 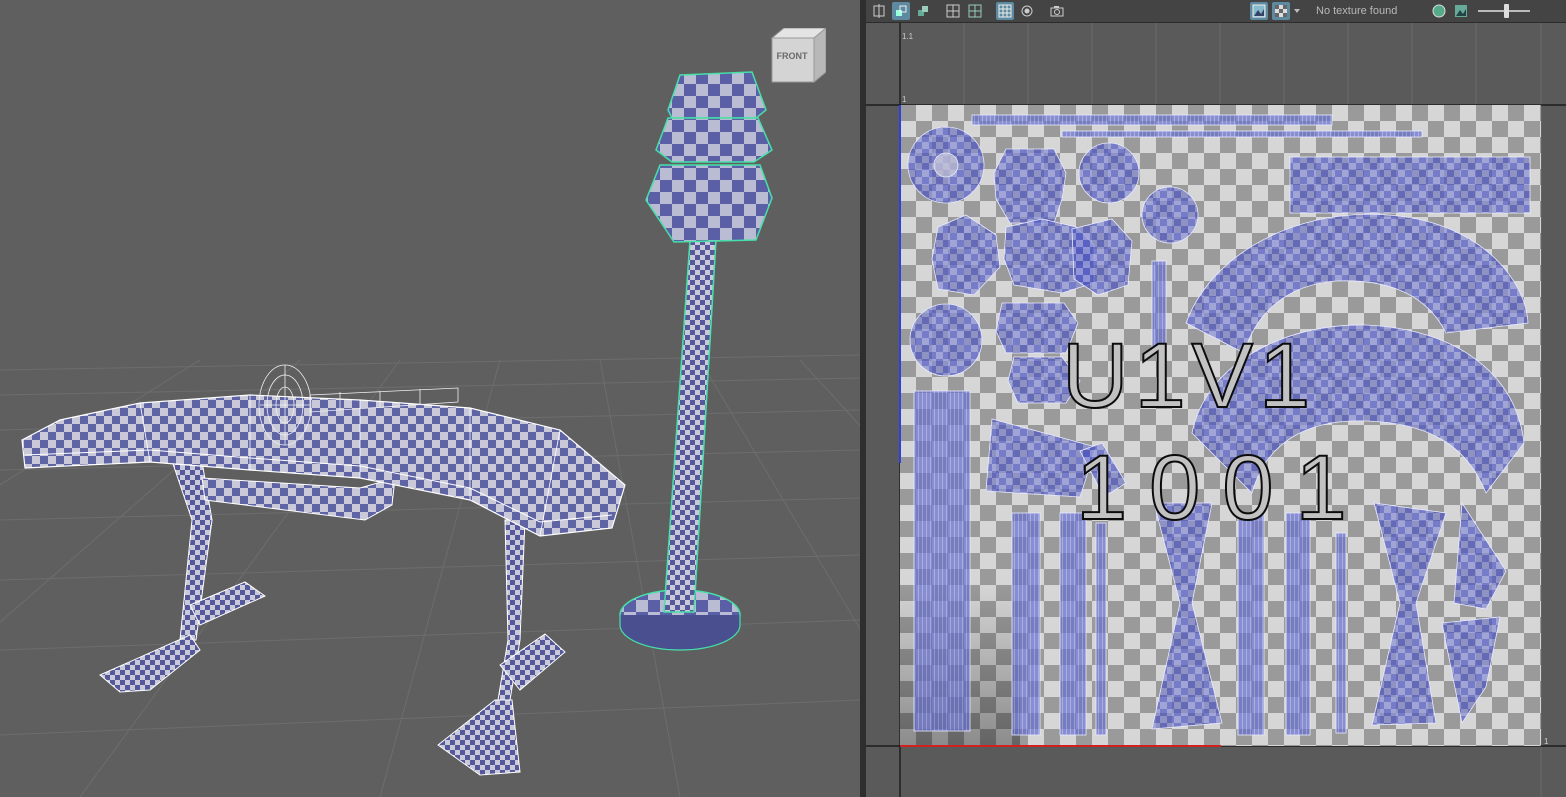 I want to click on texture-status: No texture found, so click(x=1357, y=11).